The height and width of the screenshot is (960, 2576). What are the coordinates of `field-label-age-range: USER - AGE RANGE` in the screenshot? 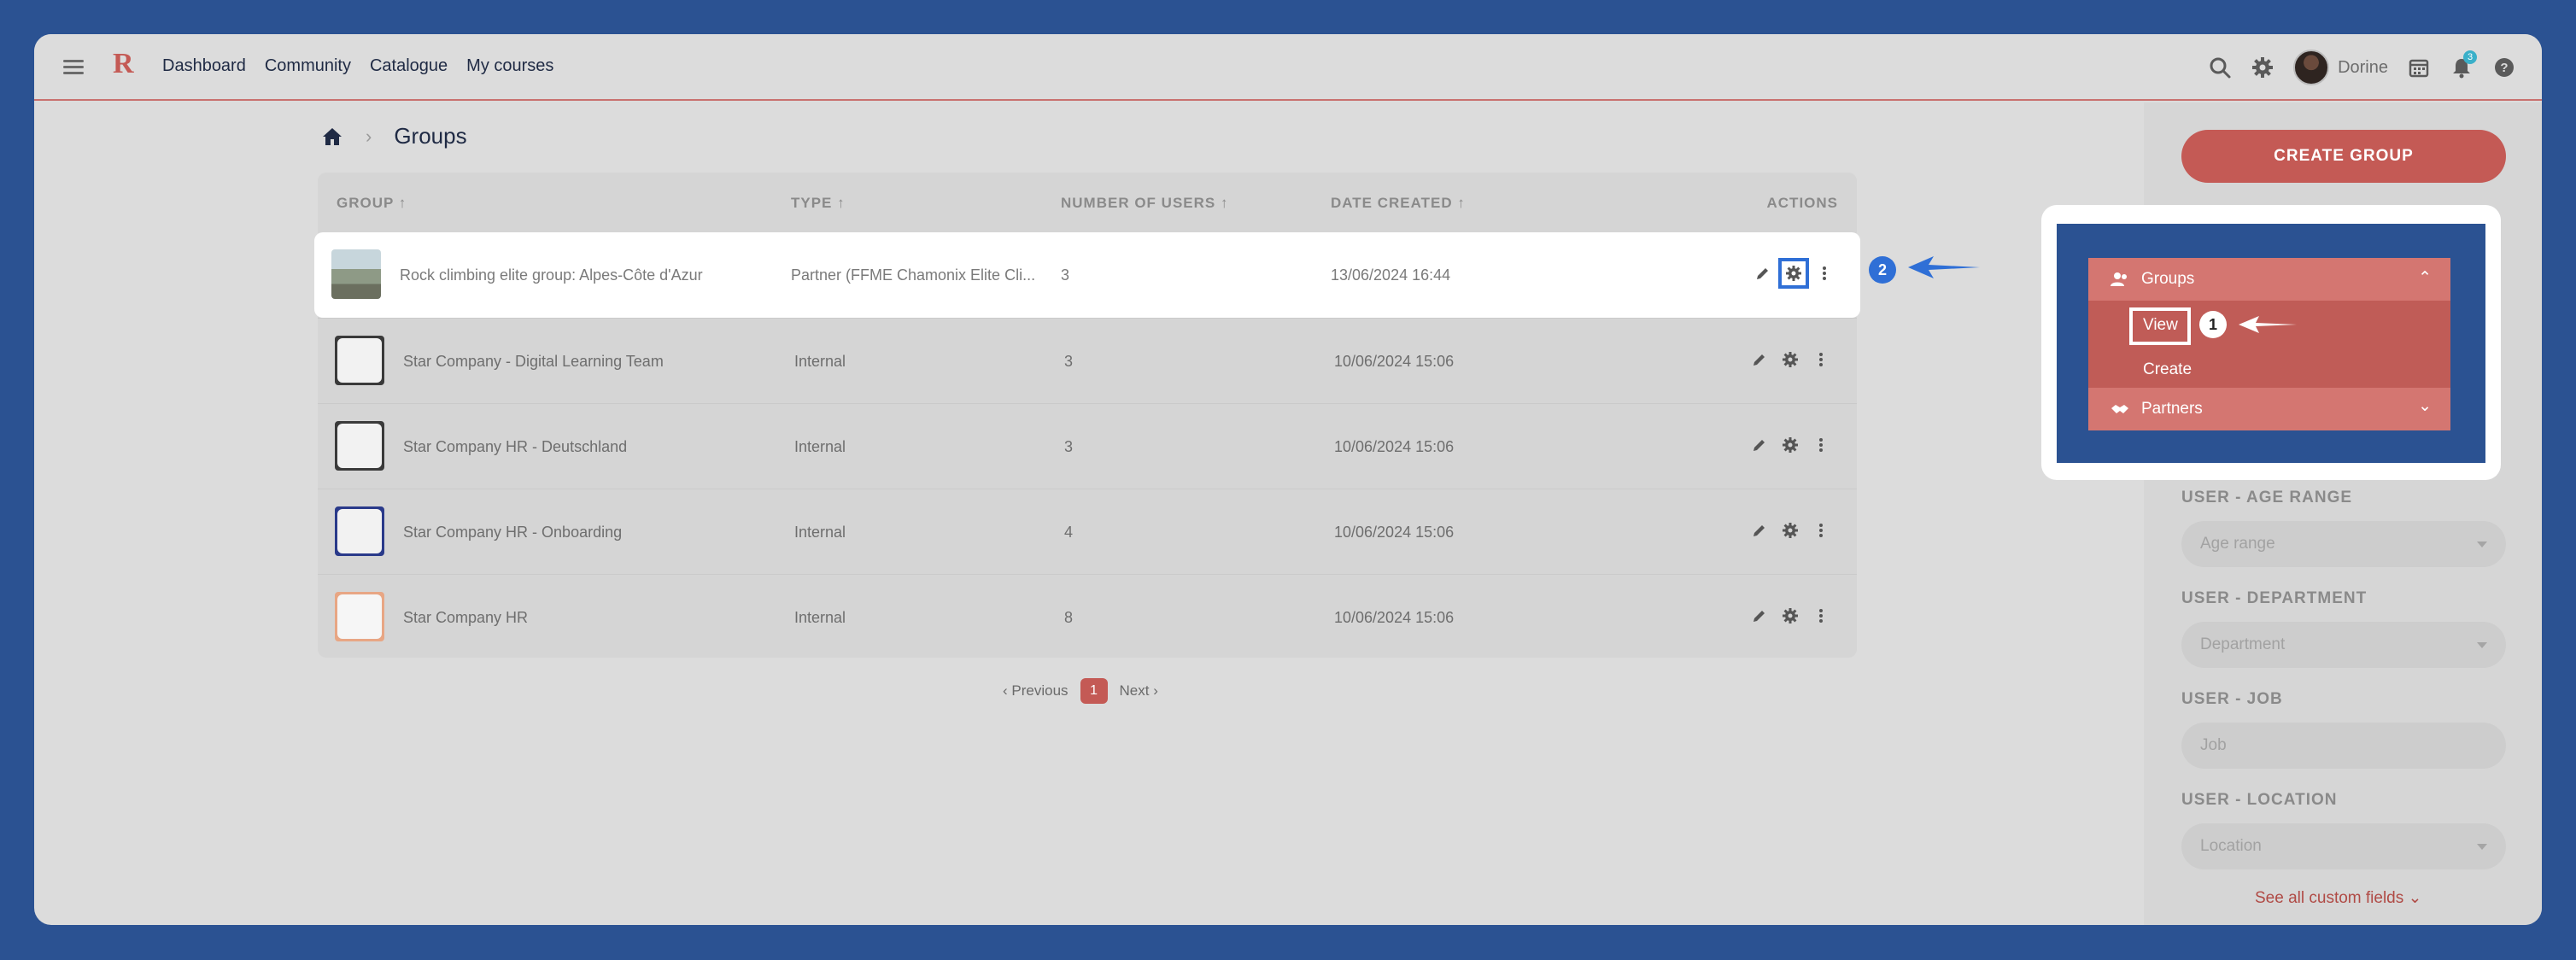 It's located at (2267, 498).